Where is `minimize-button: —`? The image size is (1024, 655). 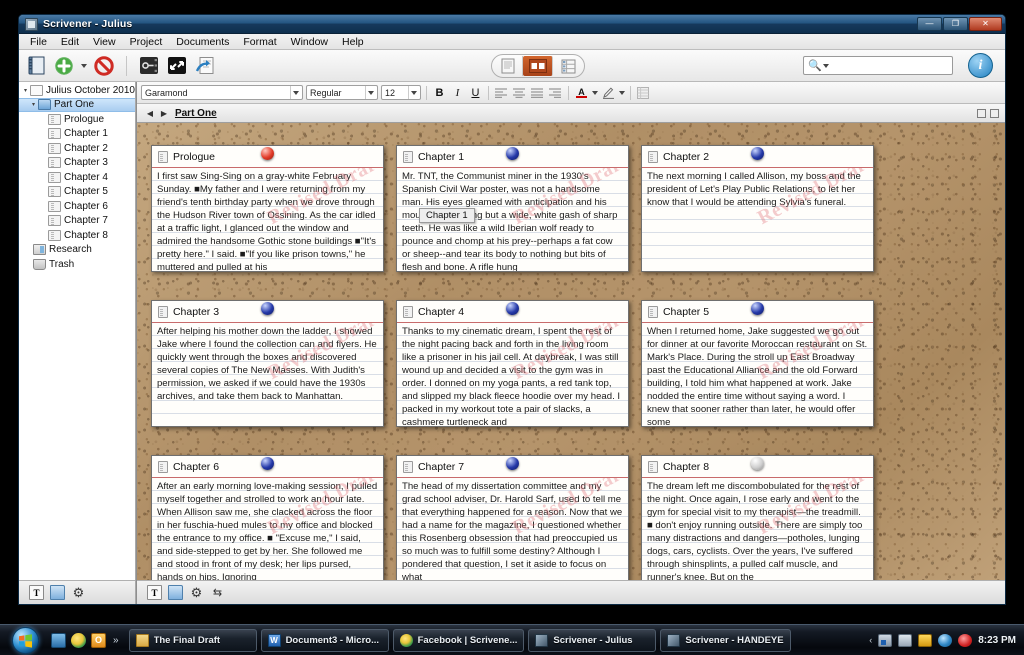 minimize-button: — is located at coordinates (929, 24).